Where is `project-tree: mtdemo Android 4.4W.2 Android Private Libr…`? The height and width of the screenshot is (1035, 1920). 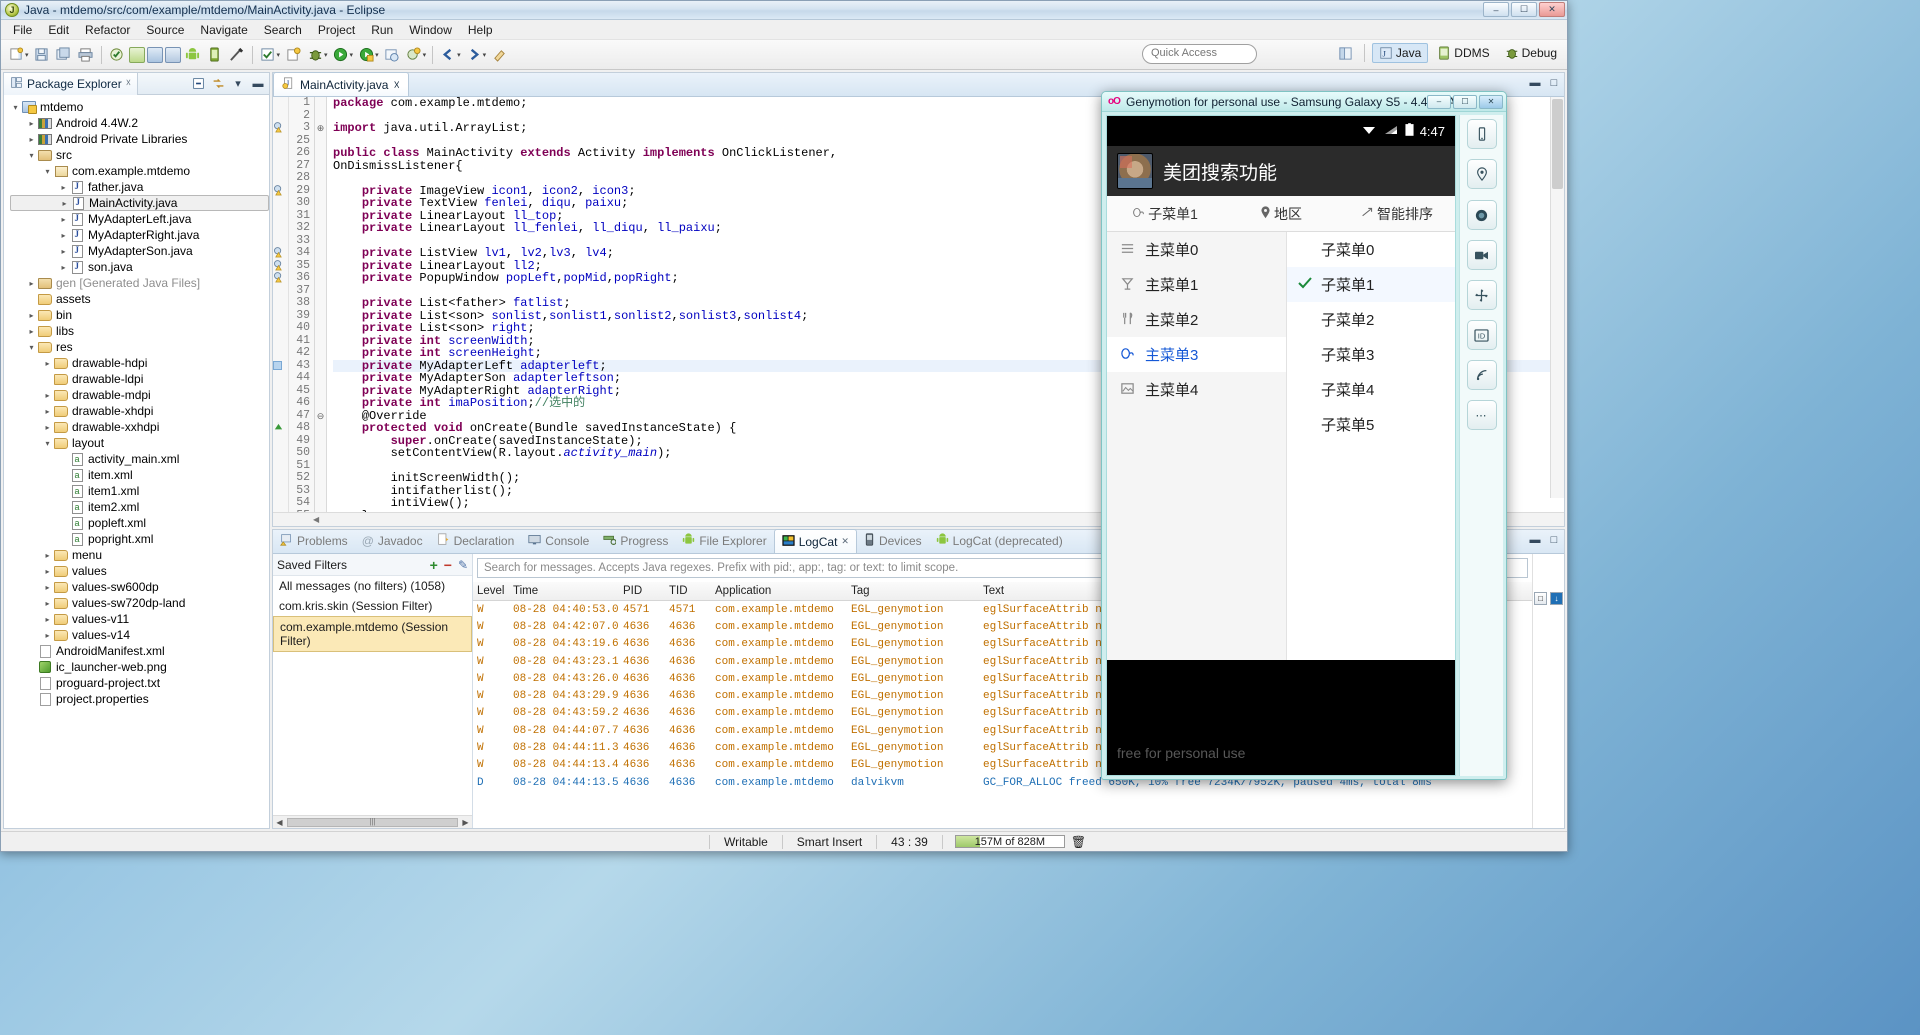
project-tree: mtdemo Android 4.4W.2 Android Private Libr… is located at coordinates (136, 461).